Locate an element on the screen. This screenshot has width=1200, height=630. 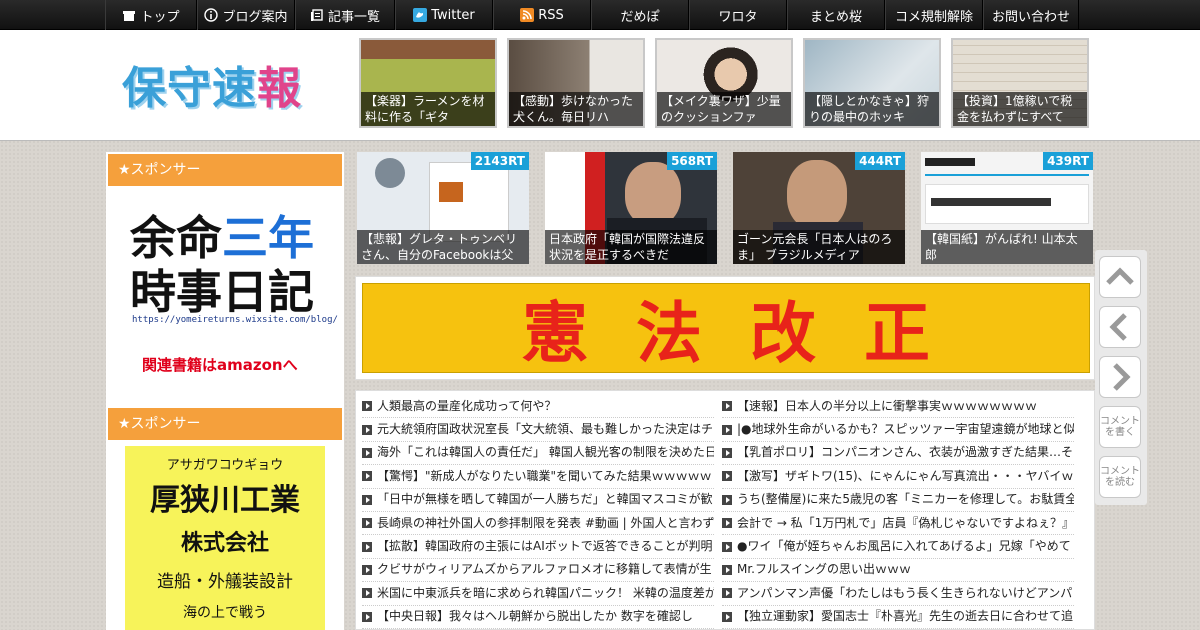
ad-company-kana: アサガワコウギョウ is located at coordinates (225, 465).